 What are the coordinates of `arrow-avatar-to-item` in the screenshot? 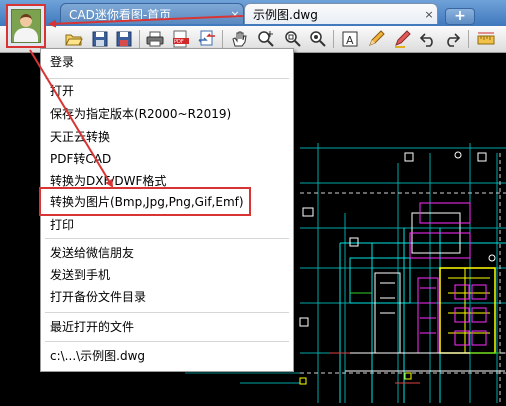 It's located at (71, 118).